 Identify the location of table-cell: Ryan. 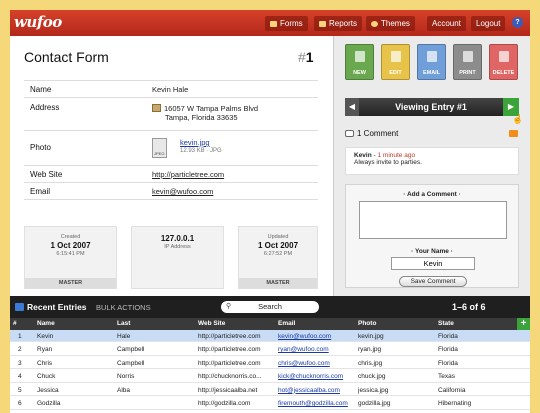
(45, 349).